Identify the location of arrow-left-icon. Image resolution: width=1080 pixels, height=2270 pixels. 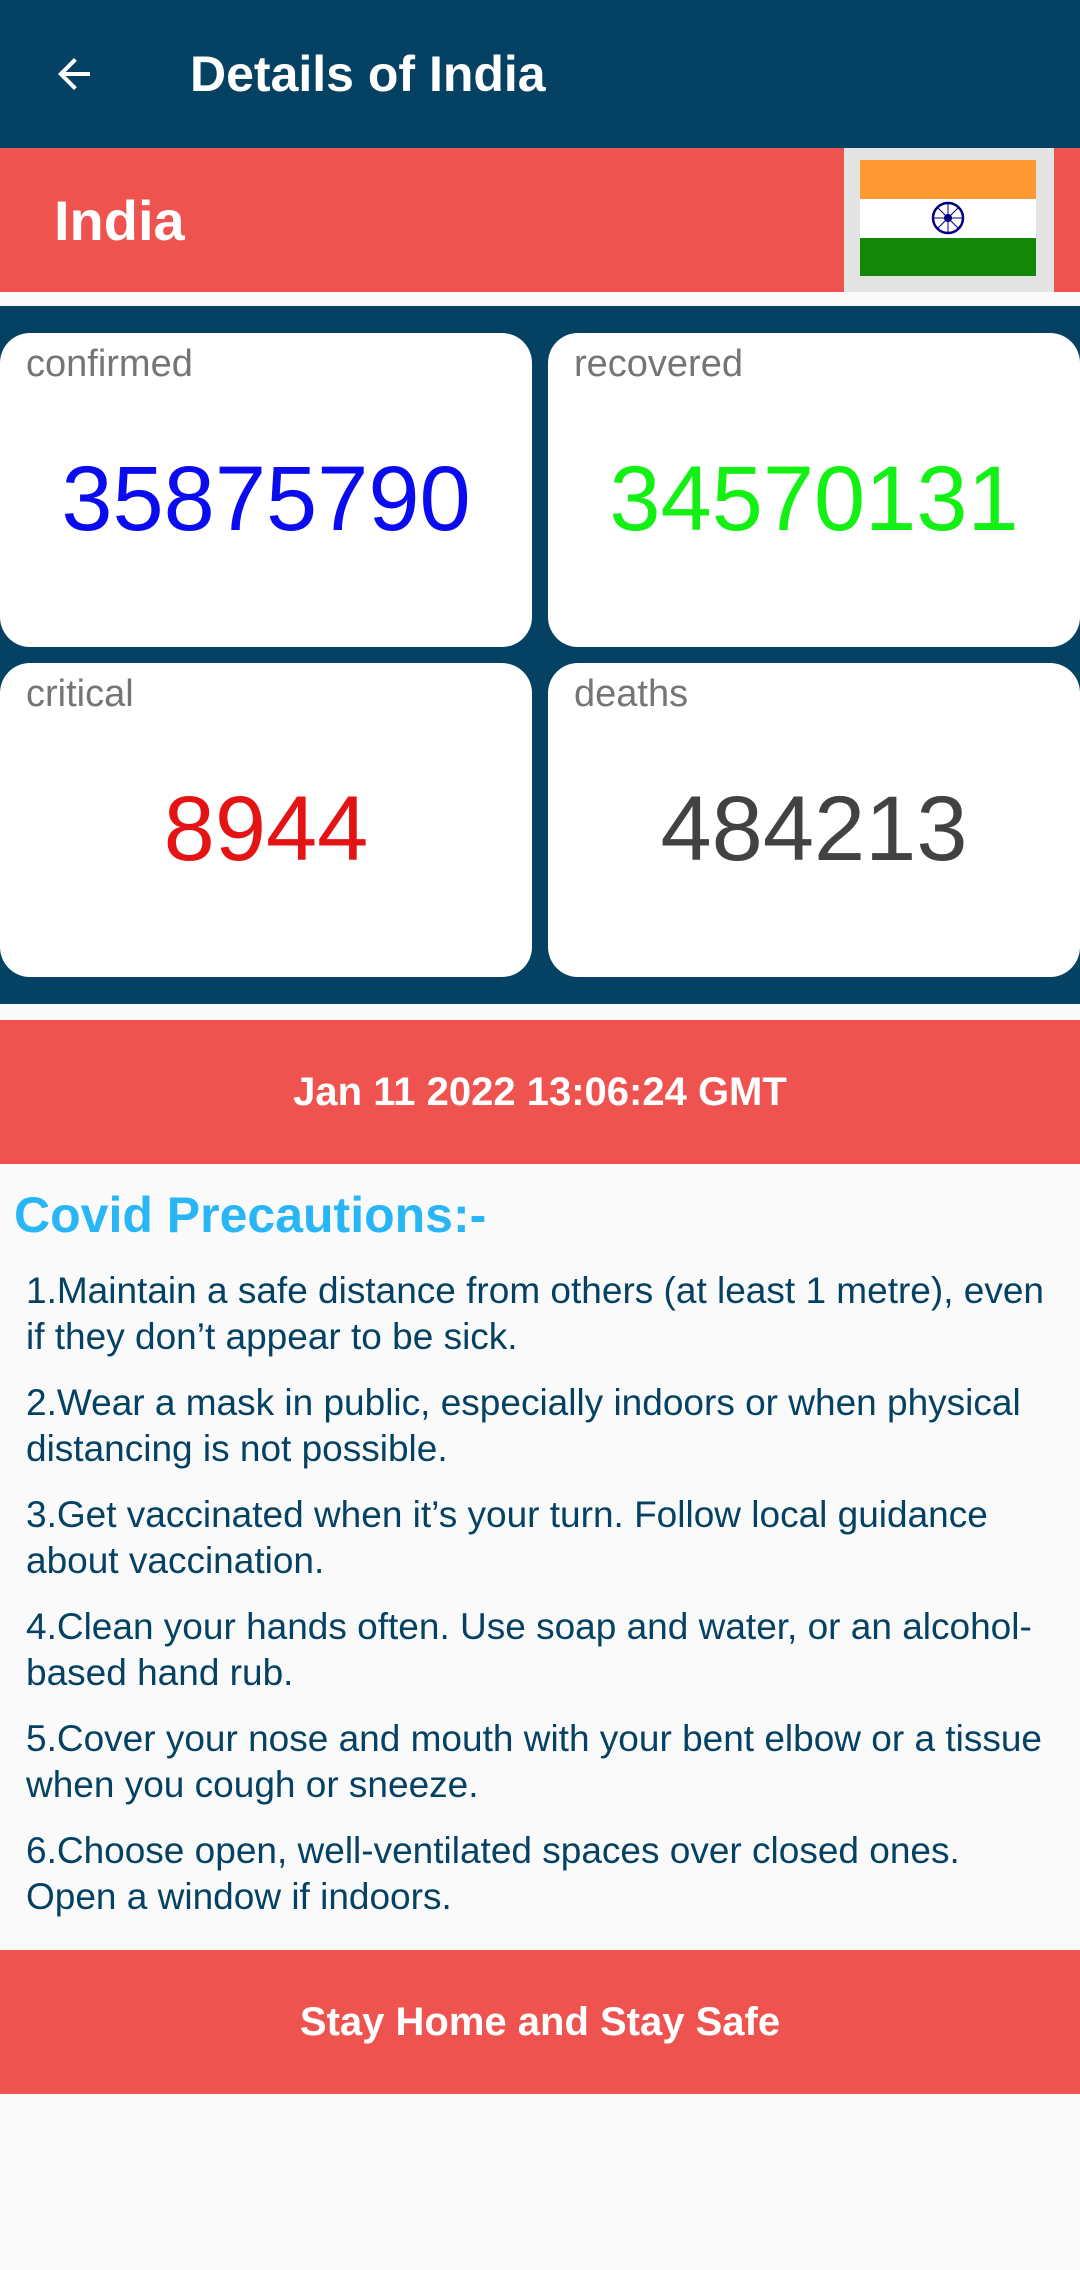
(74, 74).